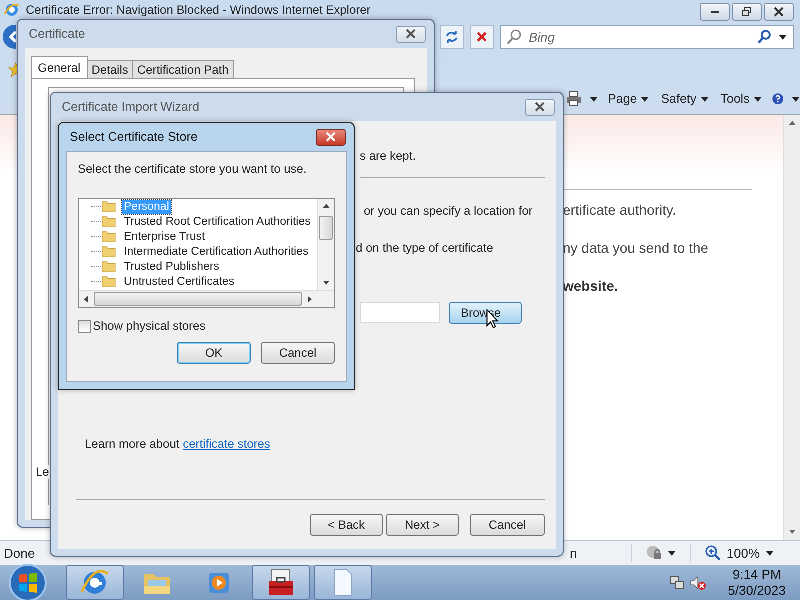 This screenshot has width=800, height=600. Describe the element at coordinates (110, 69) in the screenshot. I see `tab: Details` at that location.